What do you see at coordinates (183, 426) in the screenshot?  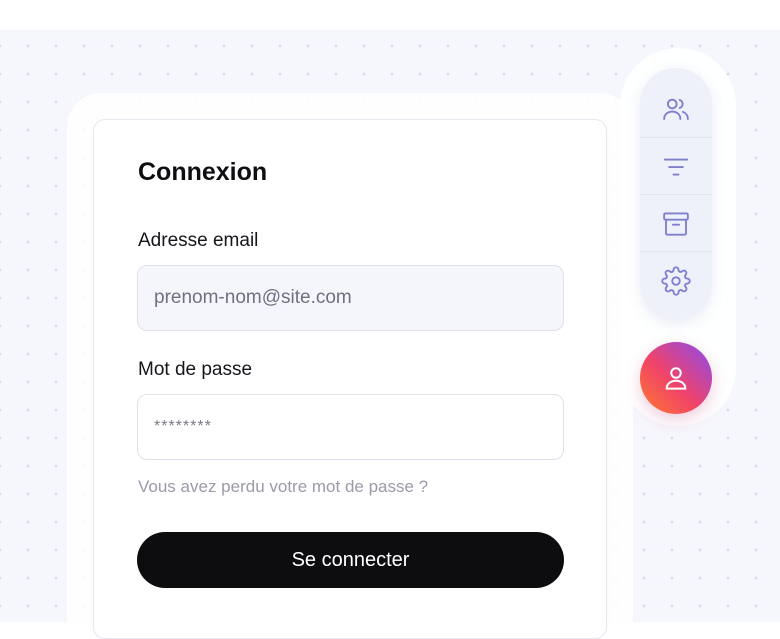 I see `password-value: ********` at bounding box center [183, 426].